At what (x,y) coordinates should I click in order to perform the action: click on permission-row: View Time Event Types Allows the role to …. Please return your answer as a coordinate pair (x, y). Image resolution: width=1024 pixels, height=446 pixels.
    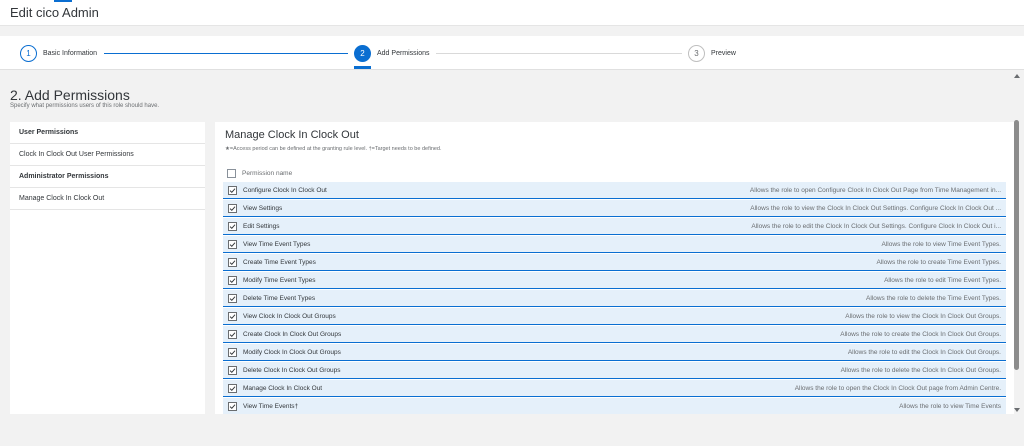
    Looking at the image, I should click on (614, 244).